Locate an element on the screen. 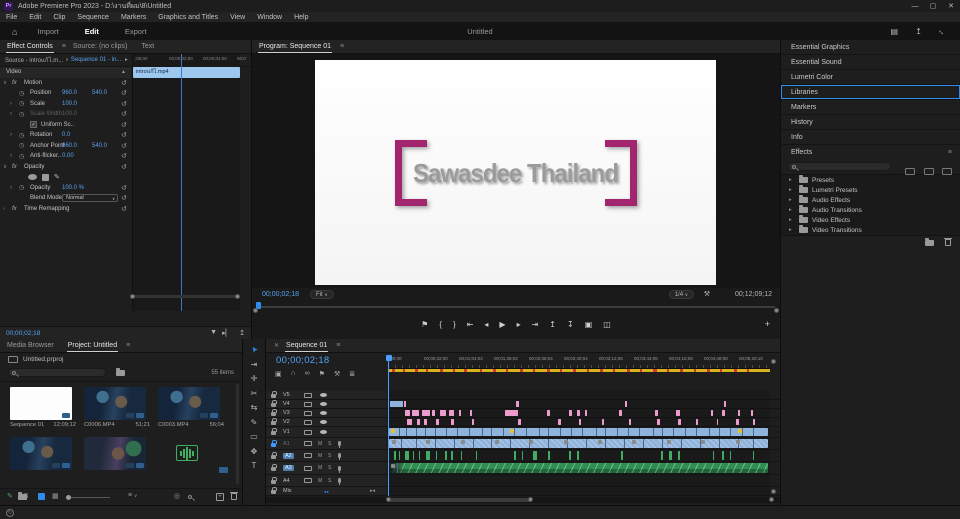  tab-project-untitled: Project: Untitled is located at coordinates (92, 346).